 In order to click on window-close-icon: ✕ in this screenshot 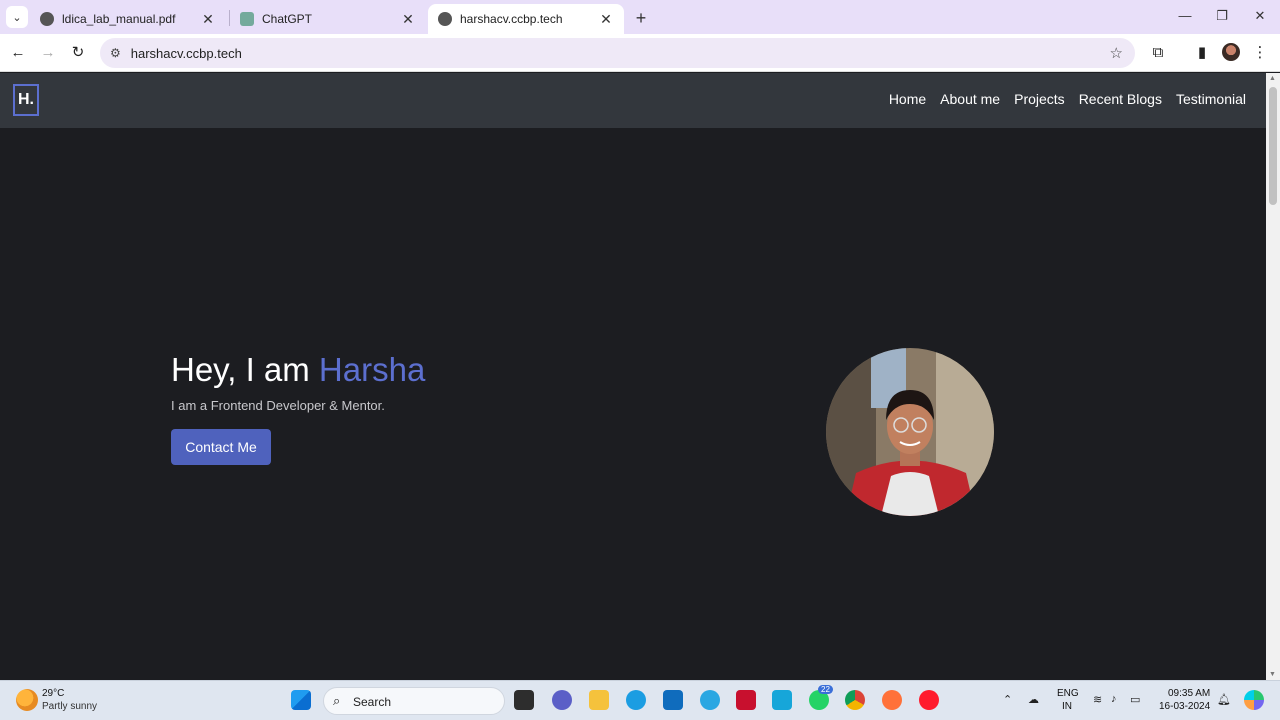, I will do `click(1260, 16)`.